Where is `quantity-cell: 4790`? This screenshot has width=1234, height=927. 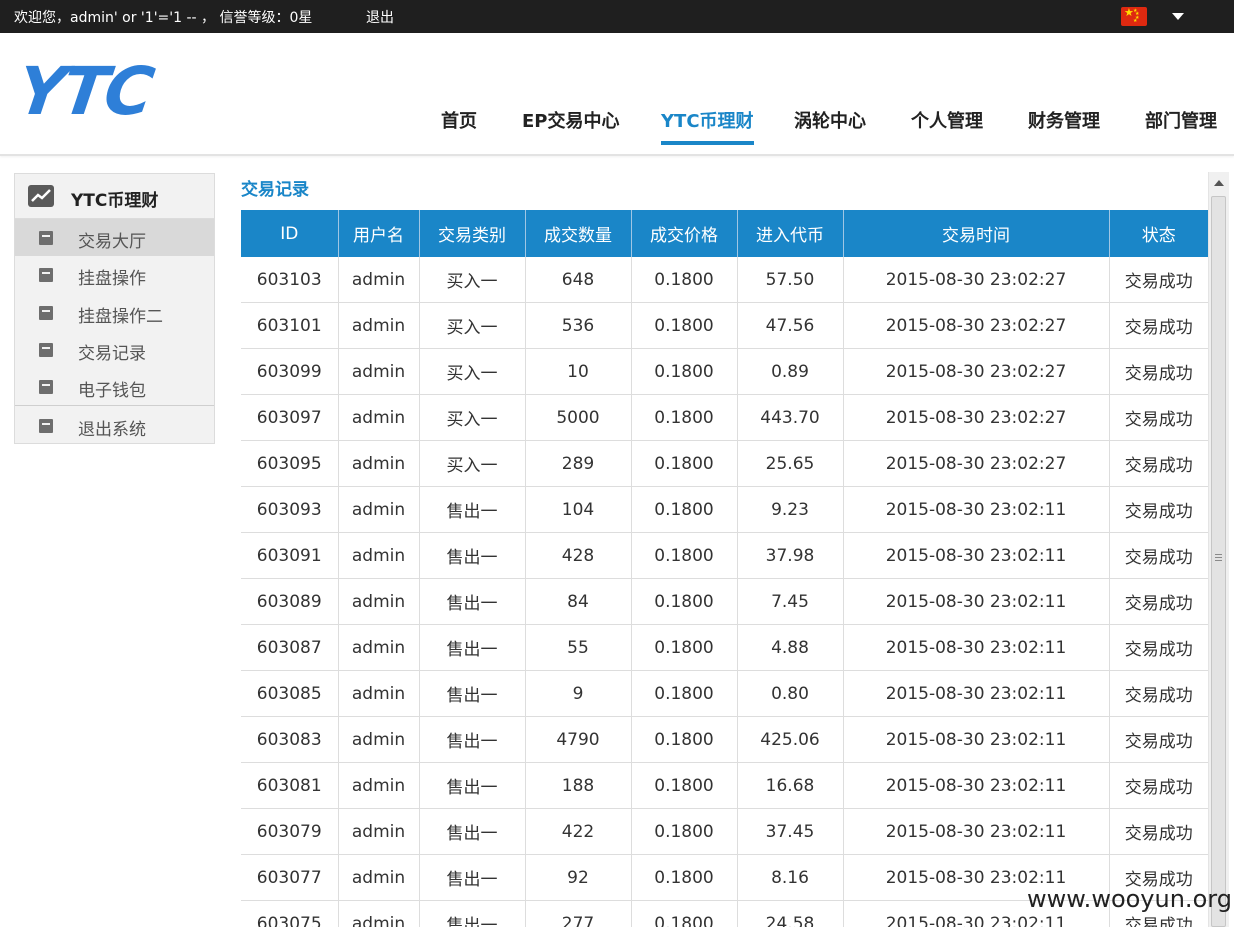
quantity-cell: 4790 is located at coordinates (578, 739).